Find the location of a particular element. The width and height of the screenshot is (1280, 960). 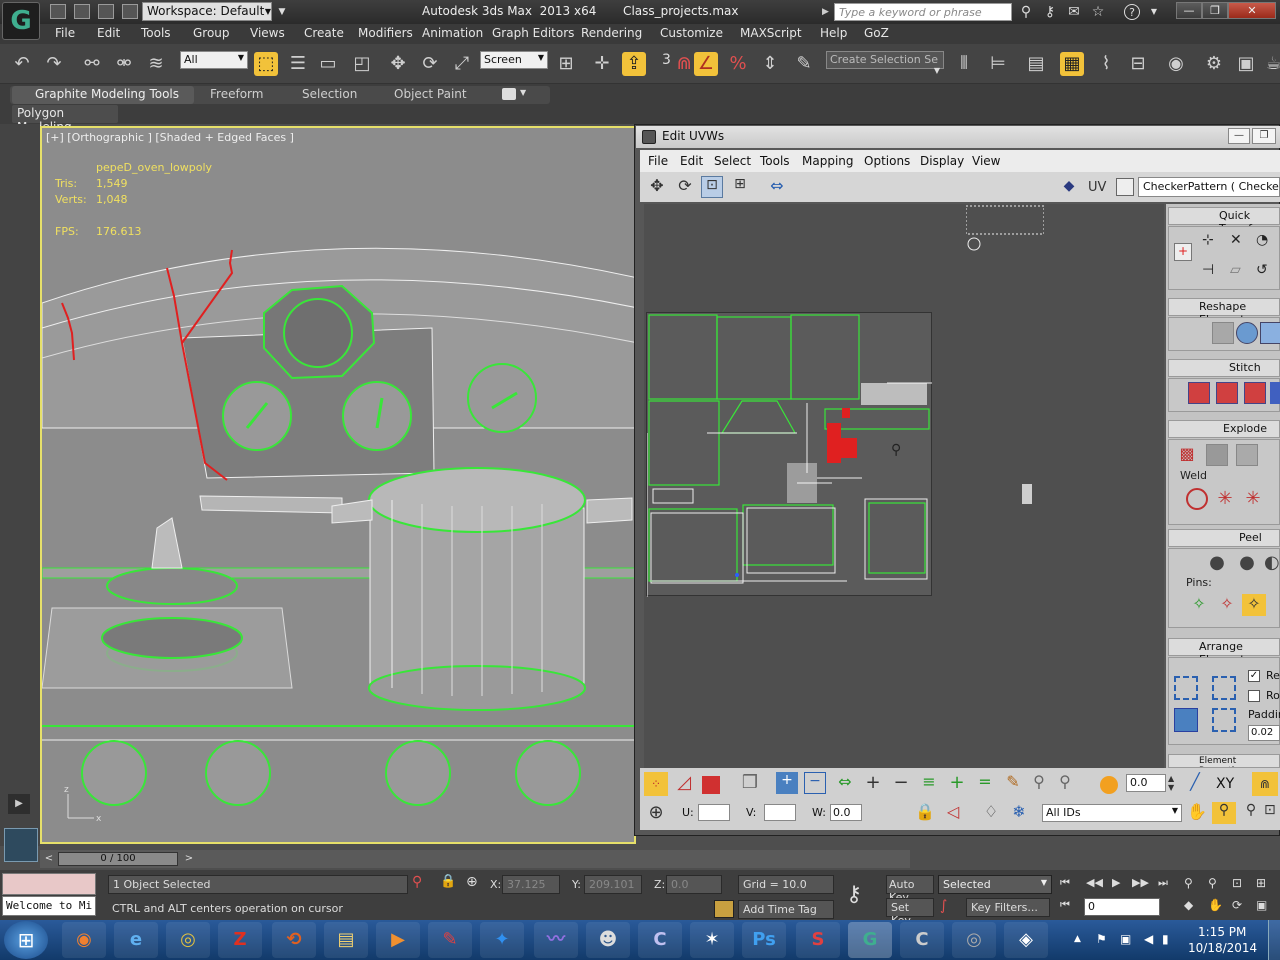

app-eye-icon: ◈ is located at coordinates (1026, 940).